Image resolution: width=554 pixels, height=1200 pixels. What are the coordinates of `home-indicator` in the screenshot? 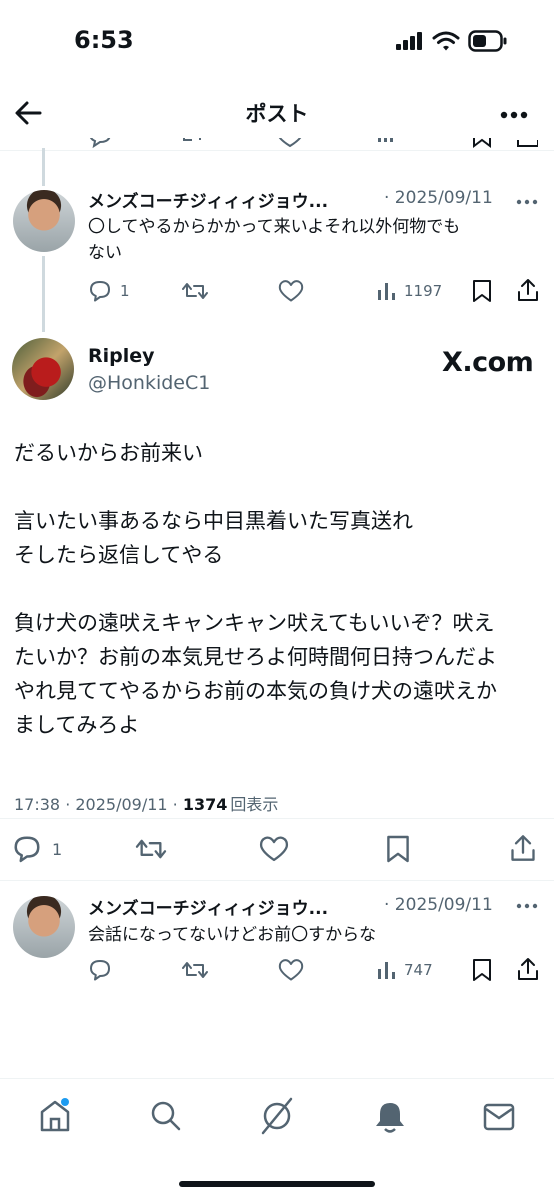 It's located at (277, 1184).